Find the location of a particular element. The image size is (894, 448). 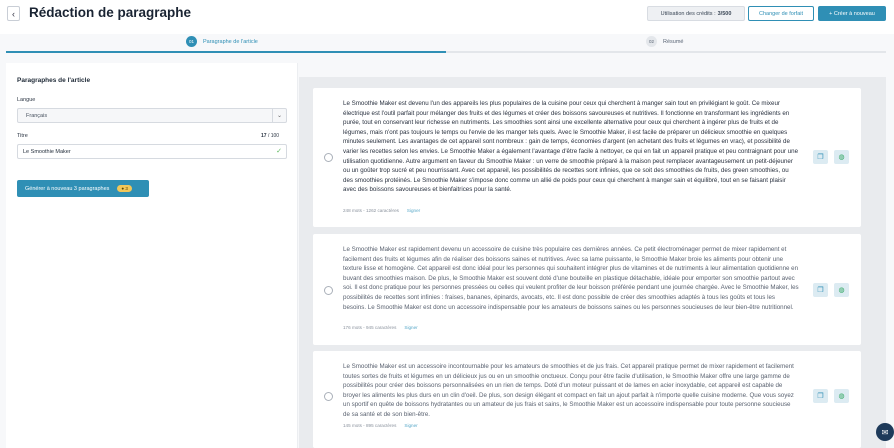

credits-usage: Utilisation des crédits :3/500 is located at coordinates (696, 13).